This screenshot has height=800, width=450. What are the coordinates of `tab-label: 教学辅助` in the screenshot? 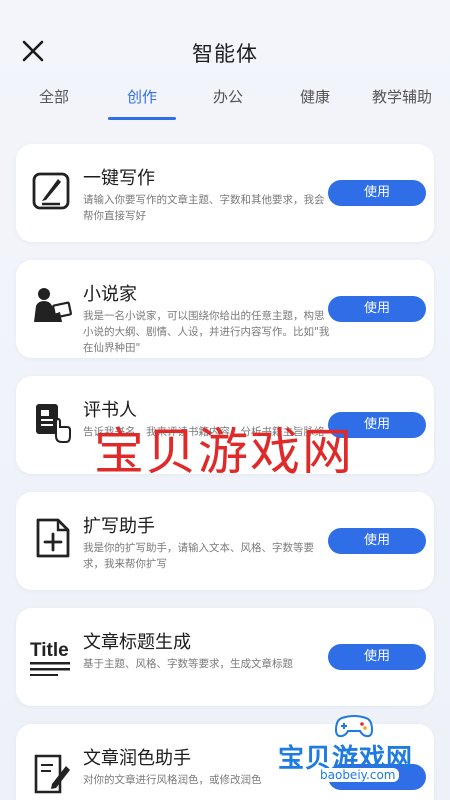 It's located at (401, 97).